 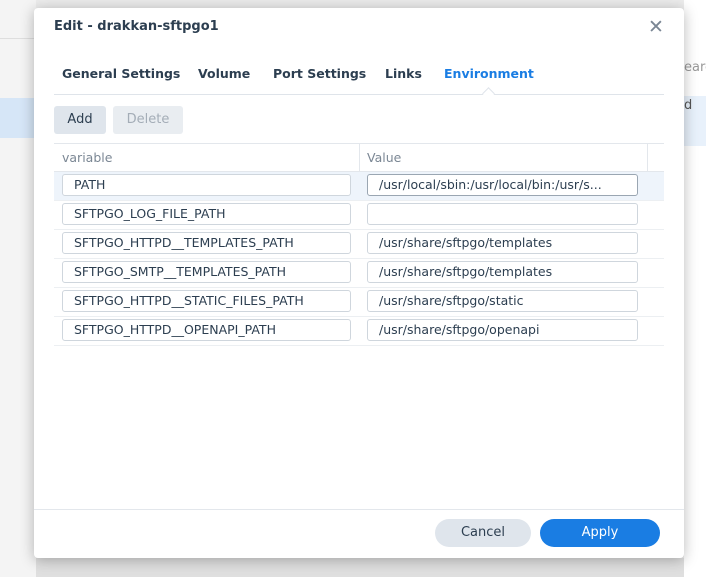 I want to click on column-header-variable: variable, so click(x=87, y=157).